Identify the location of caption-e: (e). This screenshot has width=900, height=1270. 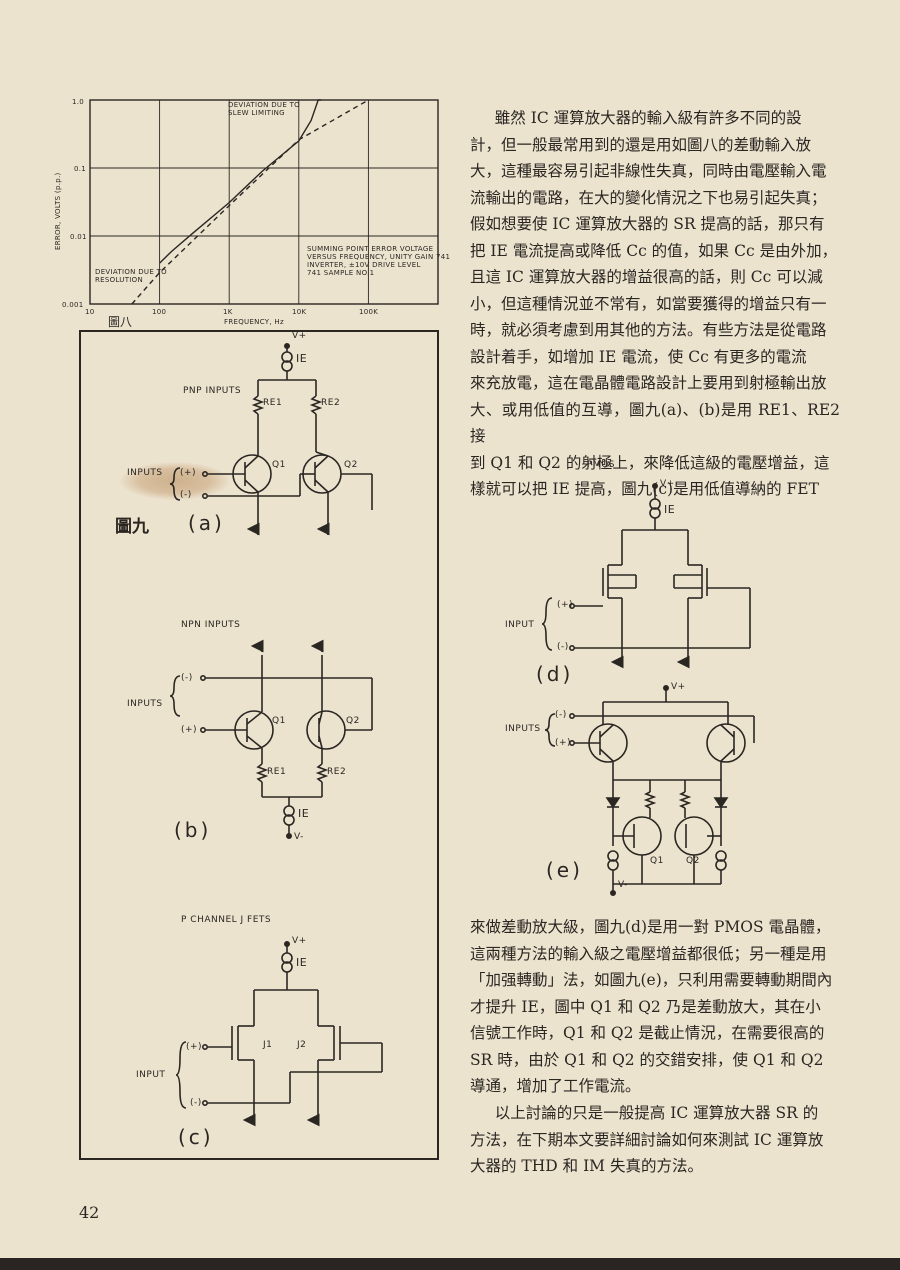
(564, 870).